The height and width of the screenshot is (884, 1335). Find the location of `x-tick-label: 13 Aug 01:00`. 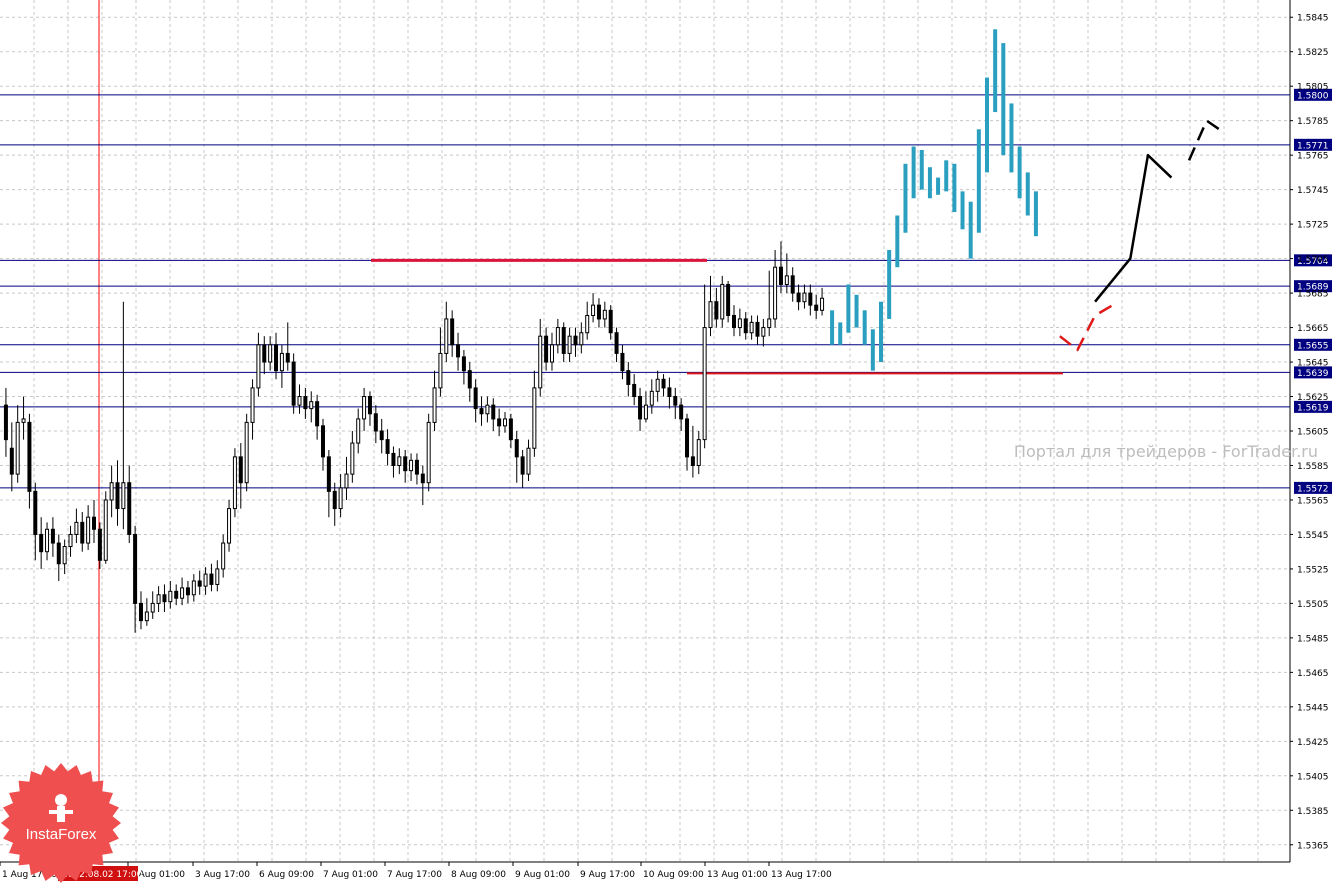

x-tick-label: 13 Aug 01:00 is located at coordinates (737, 875).